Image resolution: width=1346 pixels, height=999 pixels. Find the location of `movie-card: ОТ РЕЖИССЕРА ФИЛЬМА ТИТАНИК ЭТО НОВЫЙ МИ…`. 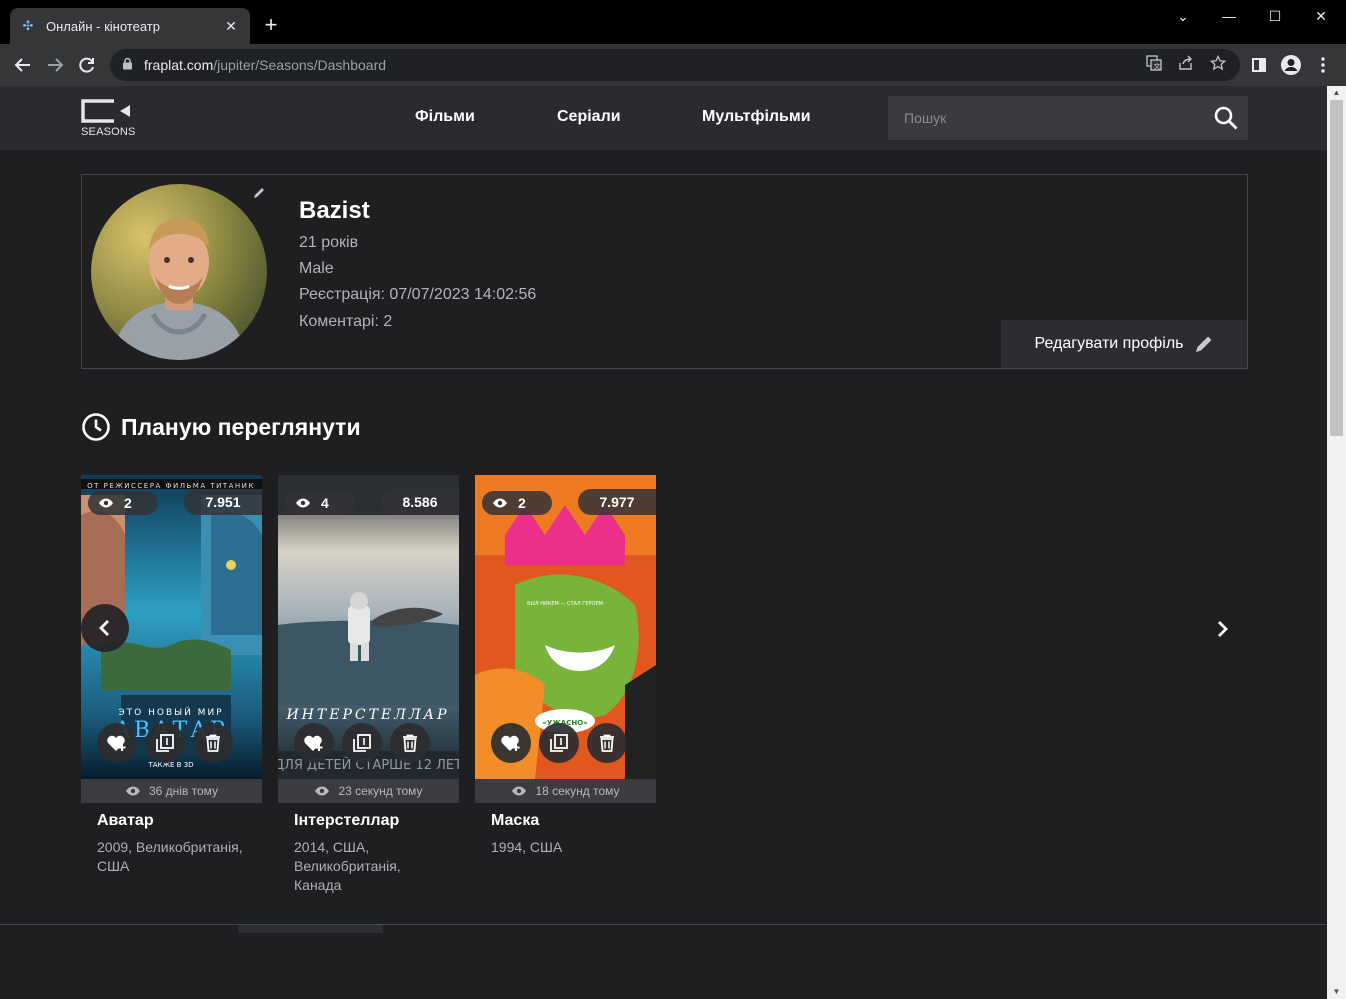

movie-card: ОТ РЕЖИССЕРА ФИЛЬМА ТИТАНИК ЭТО НОВЫЙ МИ… is located at coordinates (171, 675).